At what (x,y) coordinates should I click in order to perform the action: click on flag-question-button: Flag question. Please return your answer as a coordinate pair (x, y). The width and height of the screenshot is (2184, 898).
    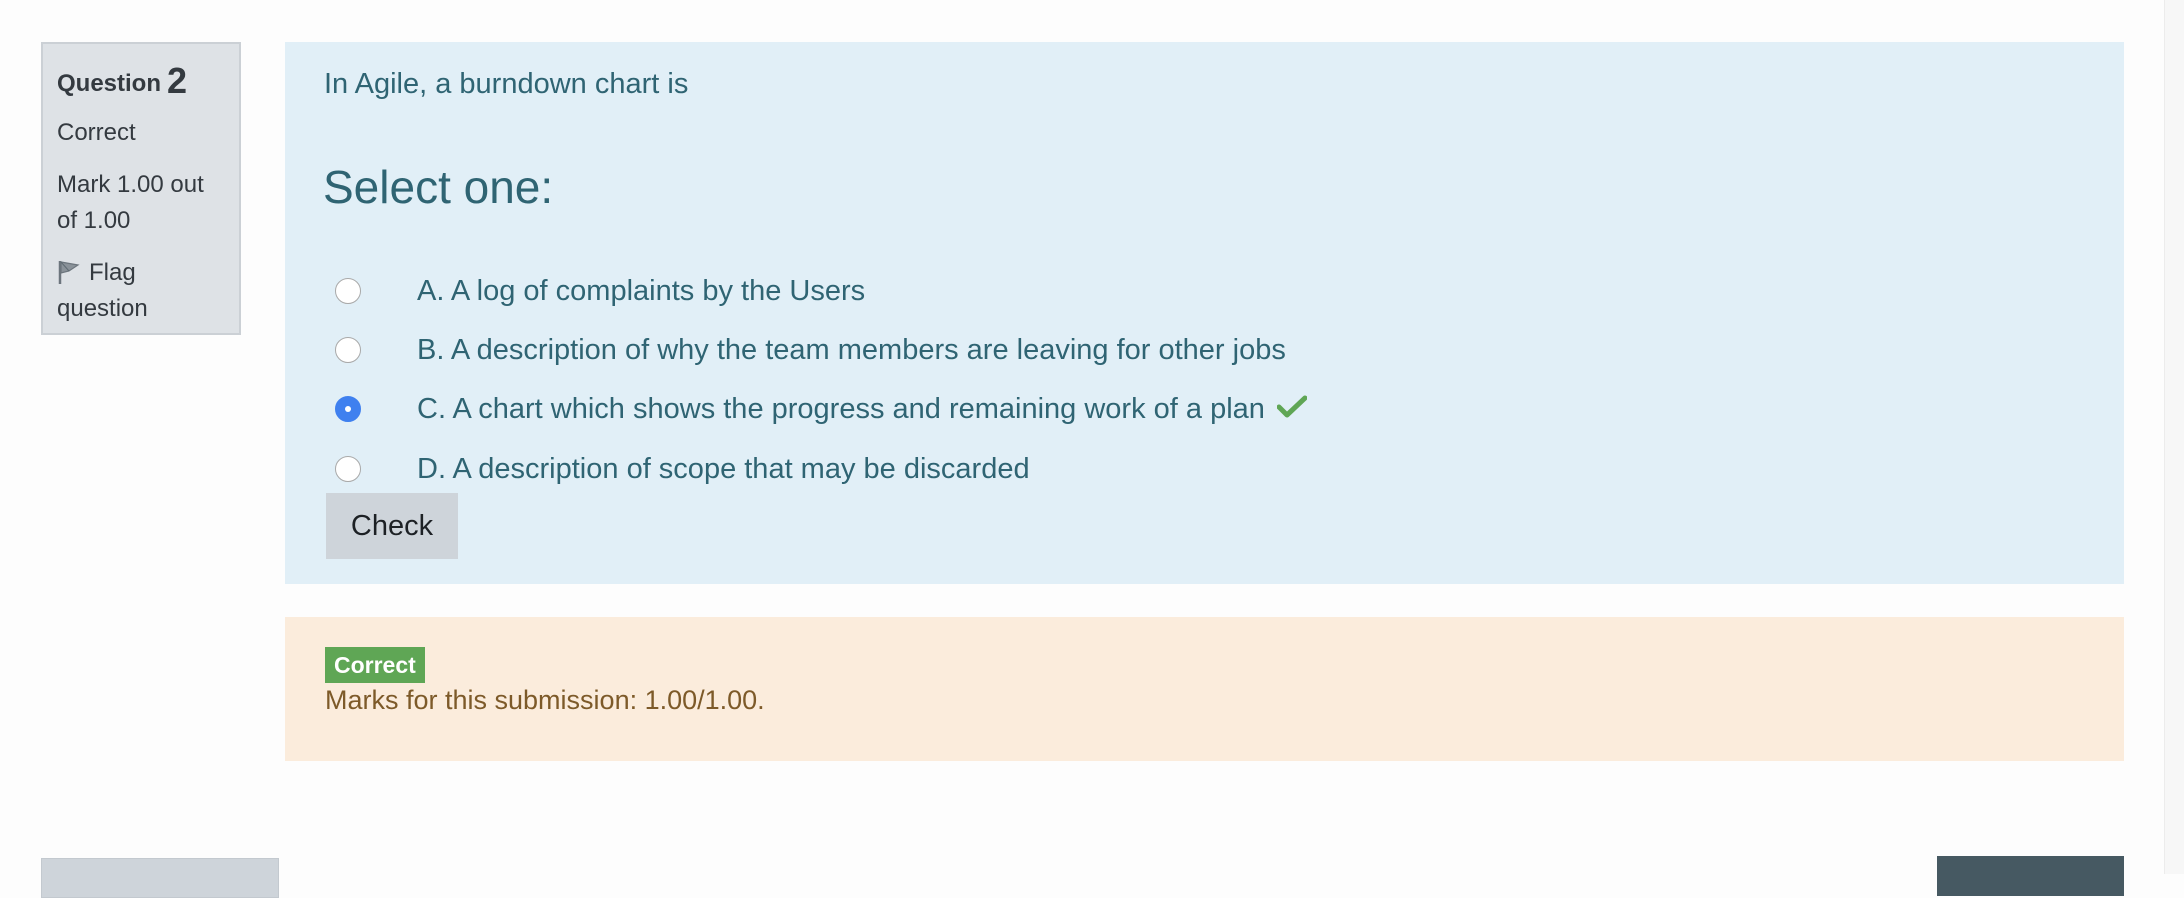
    Looking at the image, I should click on (142, 291).